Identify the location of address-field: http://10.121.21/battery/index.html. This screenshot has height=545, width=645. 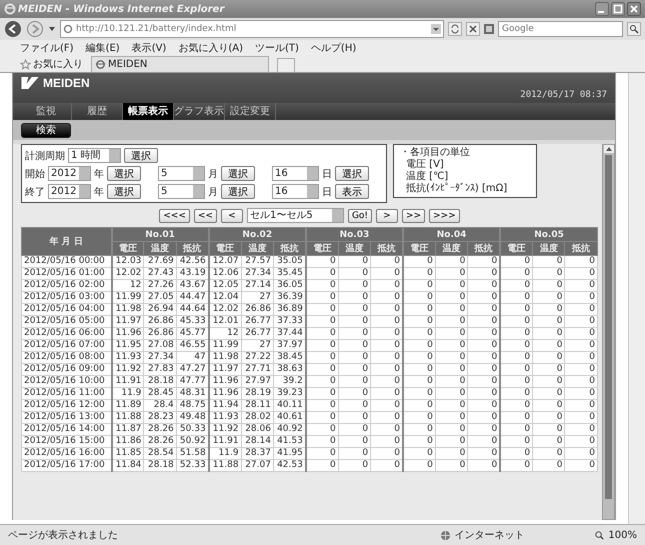
(252, 29).